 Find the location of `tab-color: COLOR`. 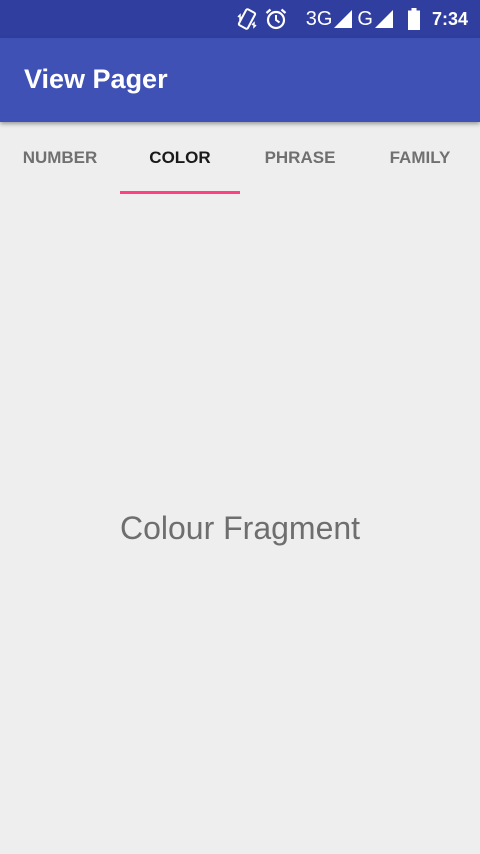

tab-color: COLOR is located at coordinates (180, 158).